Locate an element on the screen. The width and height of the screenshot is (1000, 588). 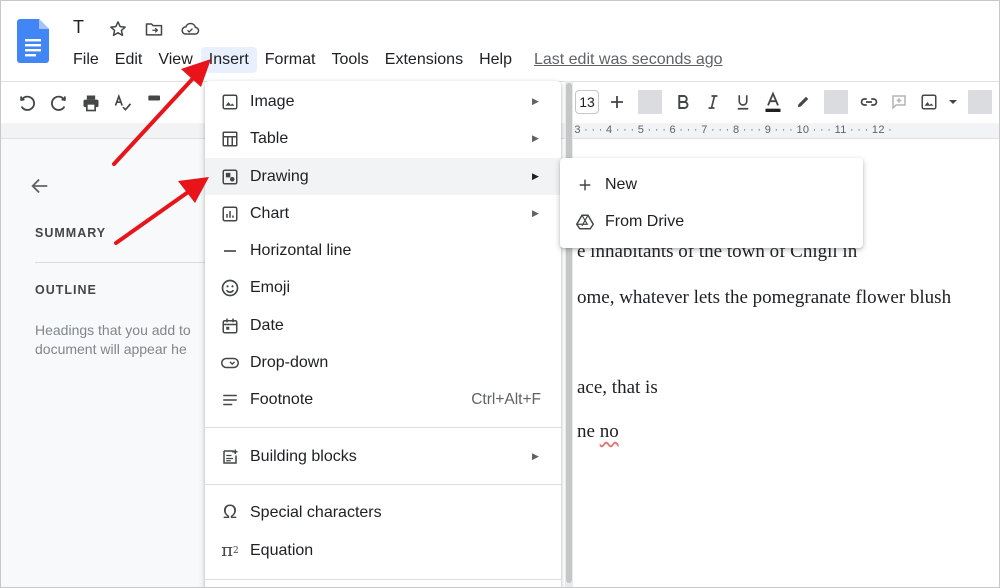
footnote-icon is located at coordinates (230, 400).